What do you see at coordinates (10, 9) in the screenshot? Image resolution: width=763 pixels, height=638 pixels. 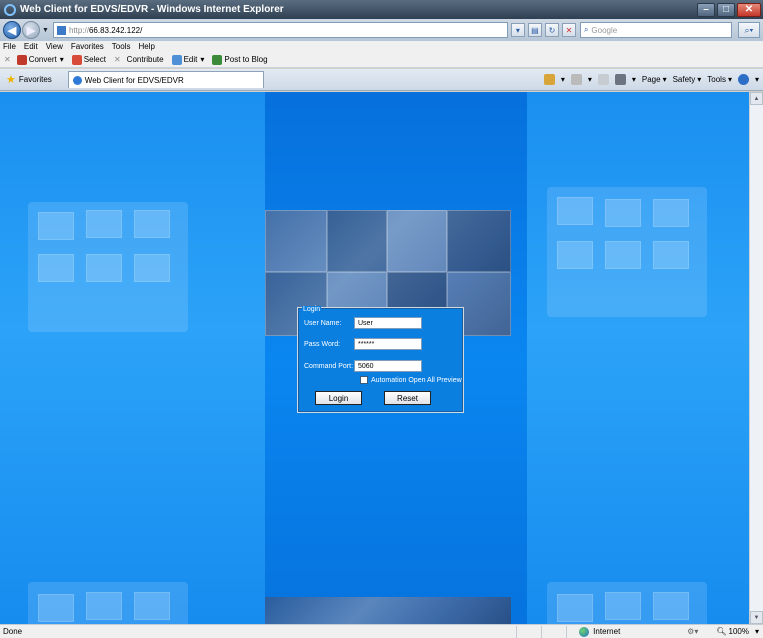 I see `internet-explorer-icon` at bounding box center [10, 9].